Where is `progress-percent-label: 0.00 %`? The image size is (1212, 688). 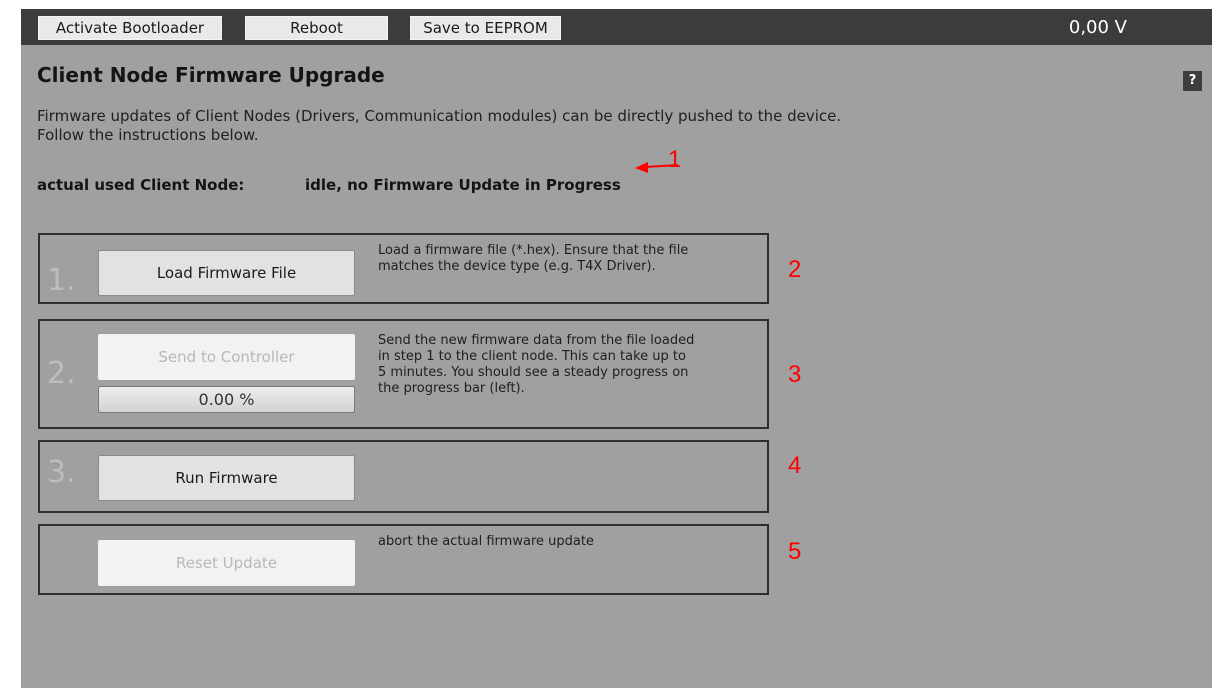 progress-percent-label: 0.00 % is located at coordinates (226, 399).